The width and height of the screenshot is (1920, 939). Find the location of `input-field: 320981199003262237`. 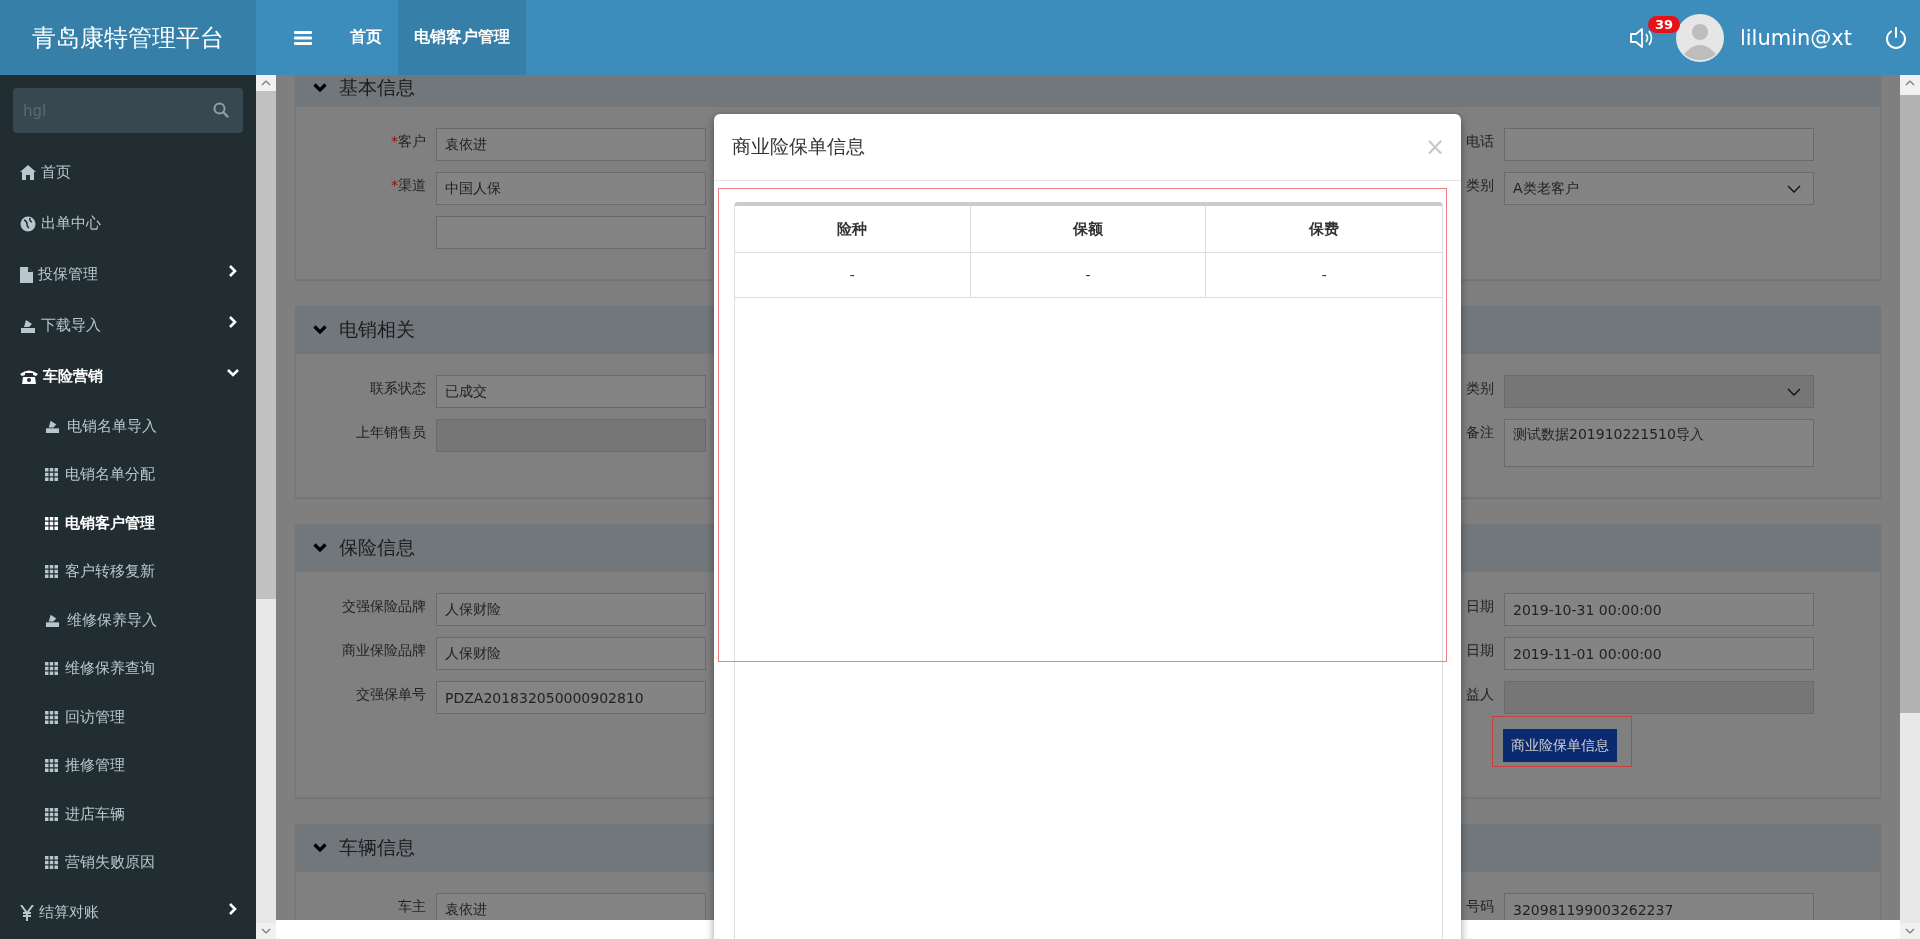

input-field: 320981199003262237 is located at coordinates (1659, 906).